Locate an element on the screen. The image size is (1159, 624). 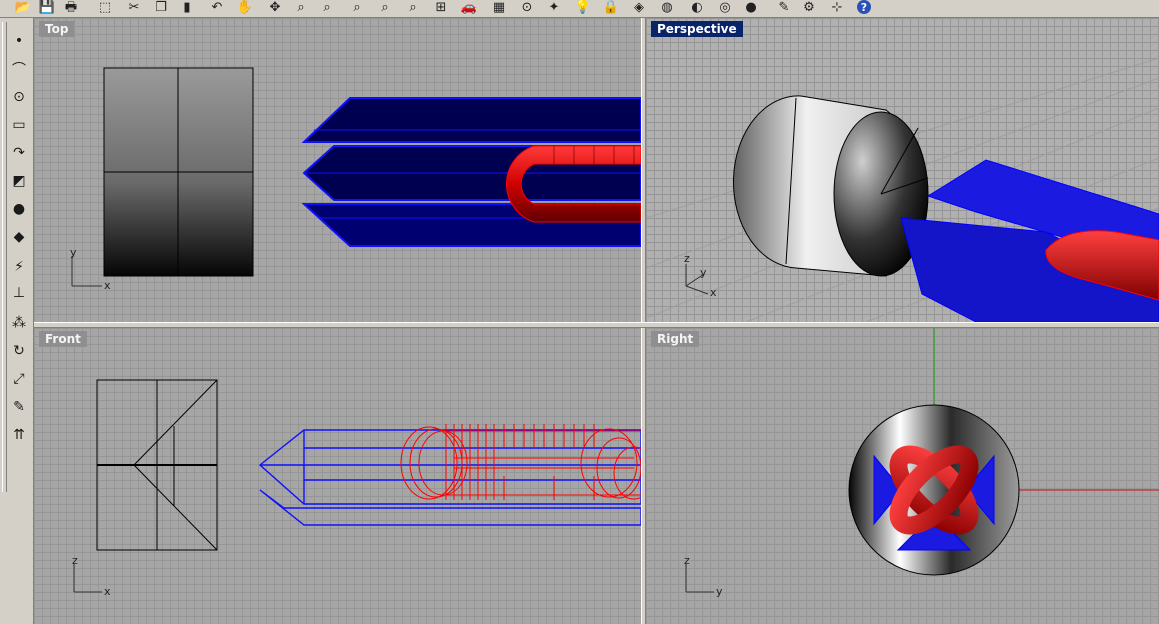
snap-icon: ⊹ is located at coordinates (837, 8).